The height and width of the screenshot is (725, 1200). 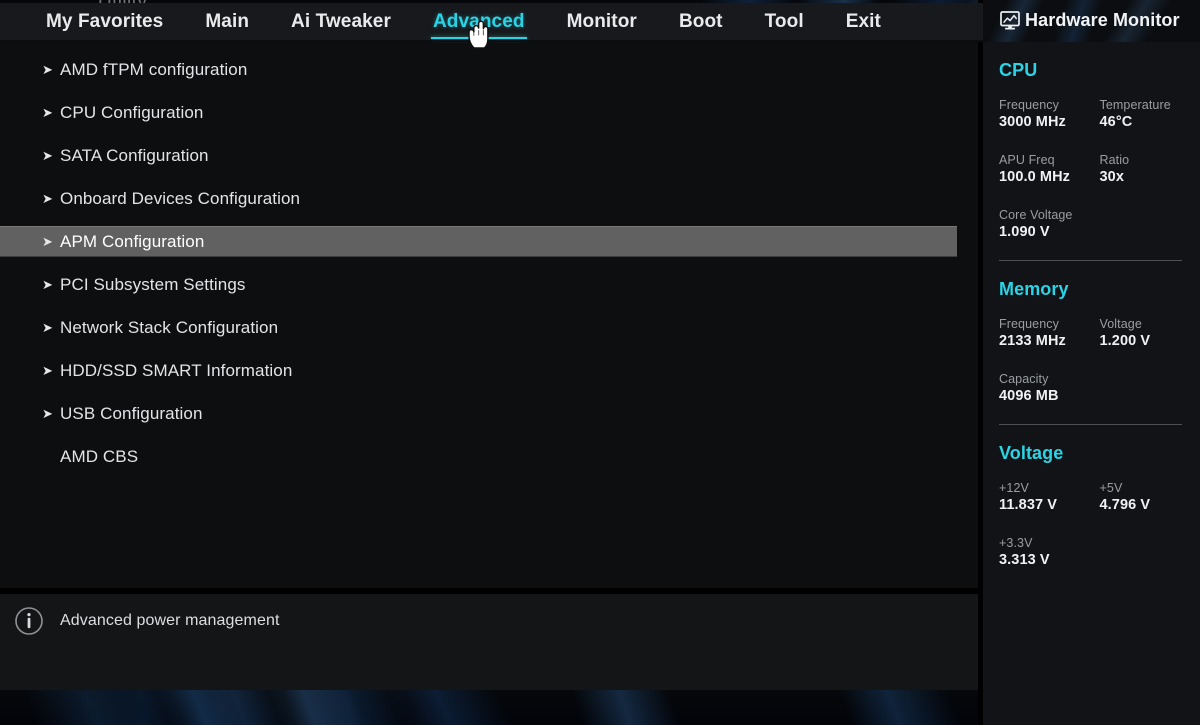 I want to click on hw-metric: +5V 4.796 V, so click(x=1150, y=497).